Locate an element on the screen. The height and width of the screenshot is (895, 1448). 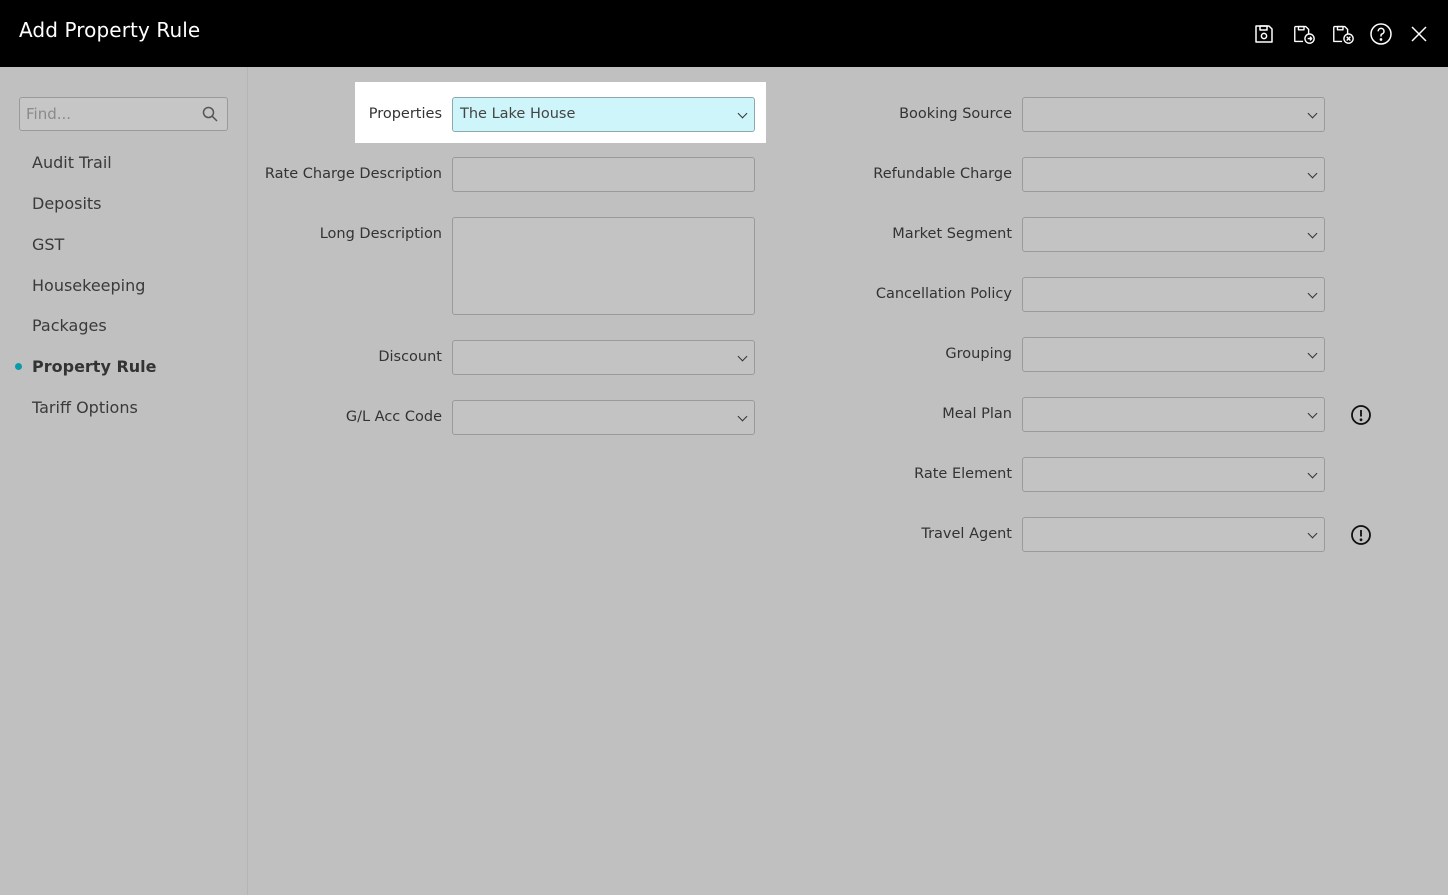
travel-agent-info-icon is located at coordinates (1361, 535).